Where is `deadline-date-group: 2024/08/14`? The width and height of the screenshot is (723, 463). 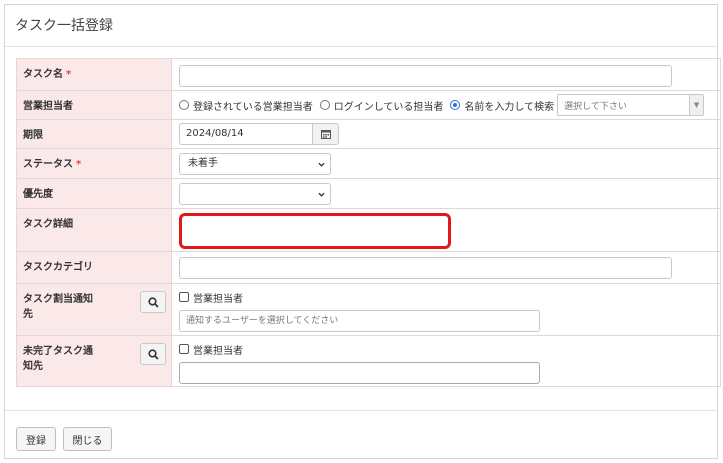 deadline-date-group: 2024/08/14 is located at coordinates (259, 134).